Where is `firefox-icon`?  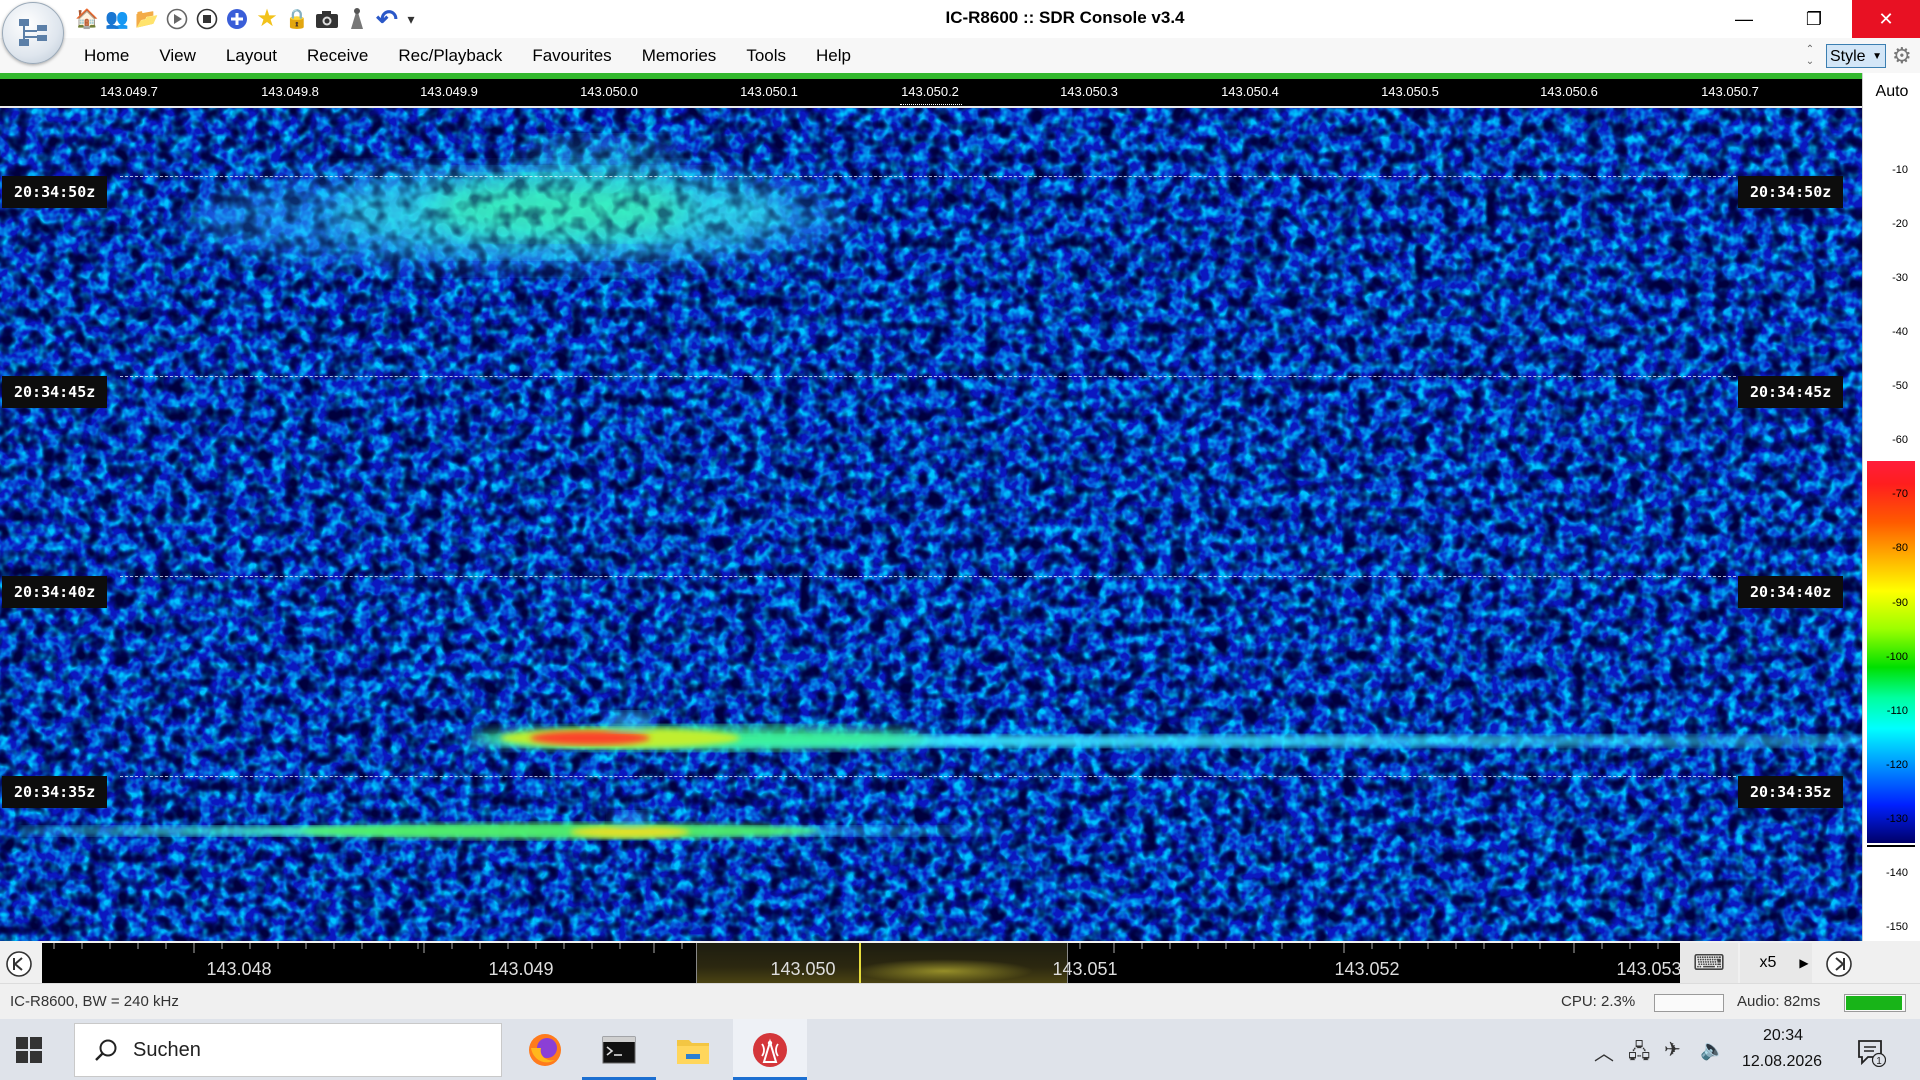
firefox-icon is located at coordinates (545, 1049).